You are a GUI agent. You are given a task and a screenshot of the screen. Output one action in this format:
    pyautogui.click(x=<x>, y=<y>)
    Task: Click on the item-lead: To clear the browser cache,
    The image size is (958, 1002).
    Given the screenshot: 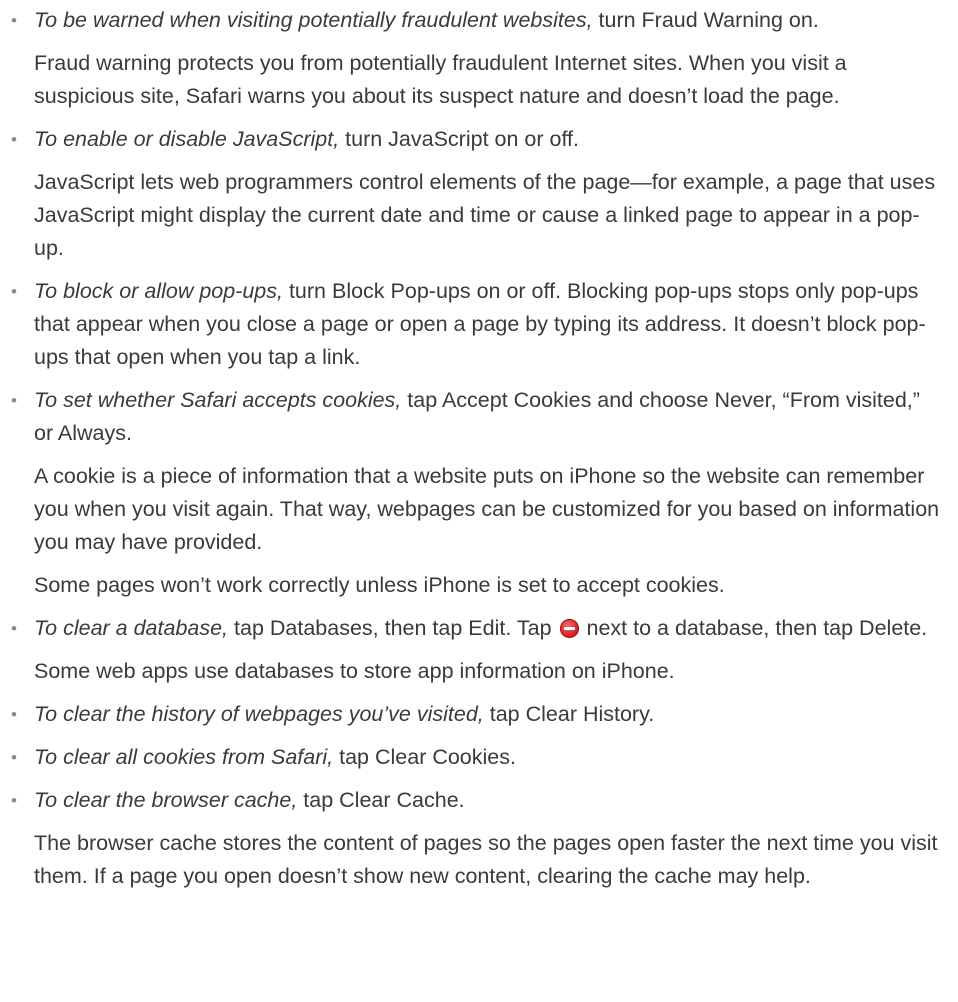 What is the action you would take?
    pyautogui.click(x=166, y=800)
    